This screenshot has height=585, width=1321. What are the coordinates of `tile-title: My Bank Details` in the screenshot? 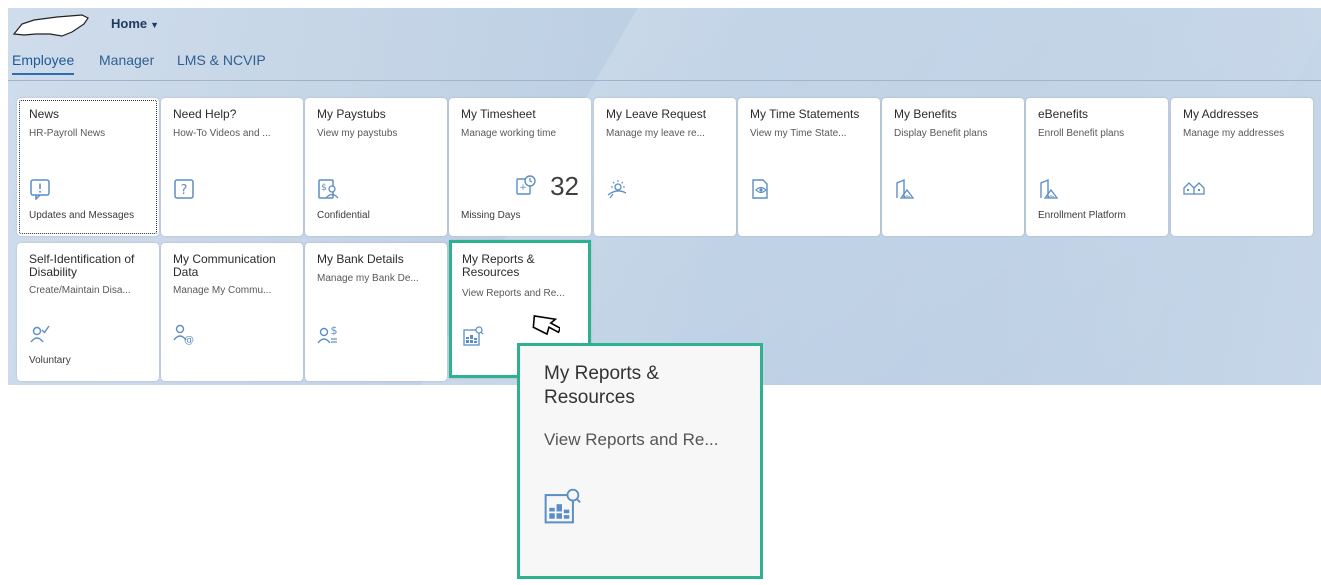 It's located at (360, 259).